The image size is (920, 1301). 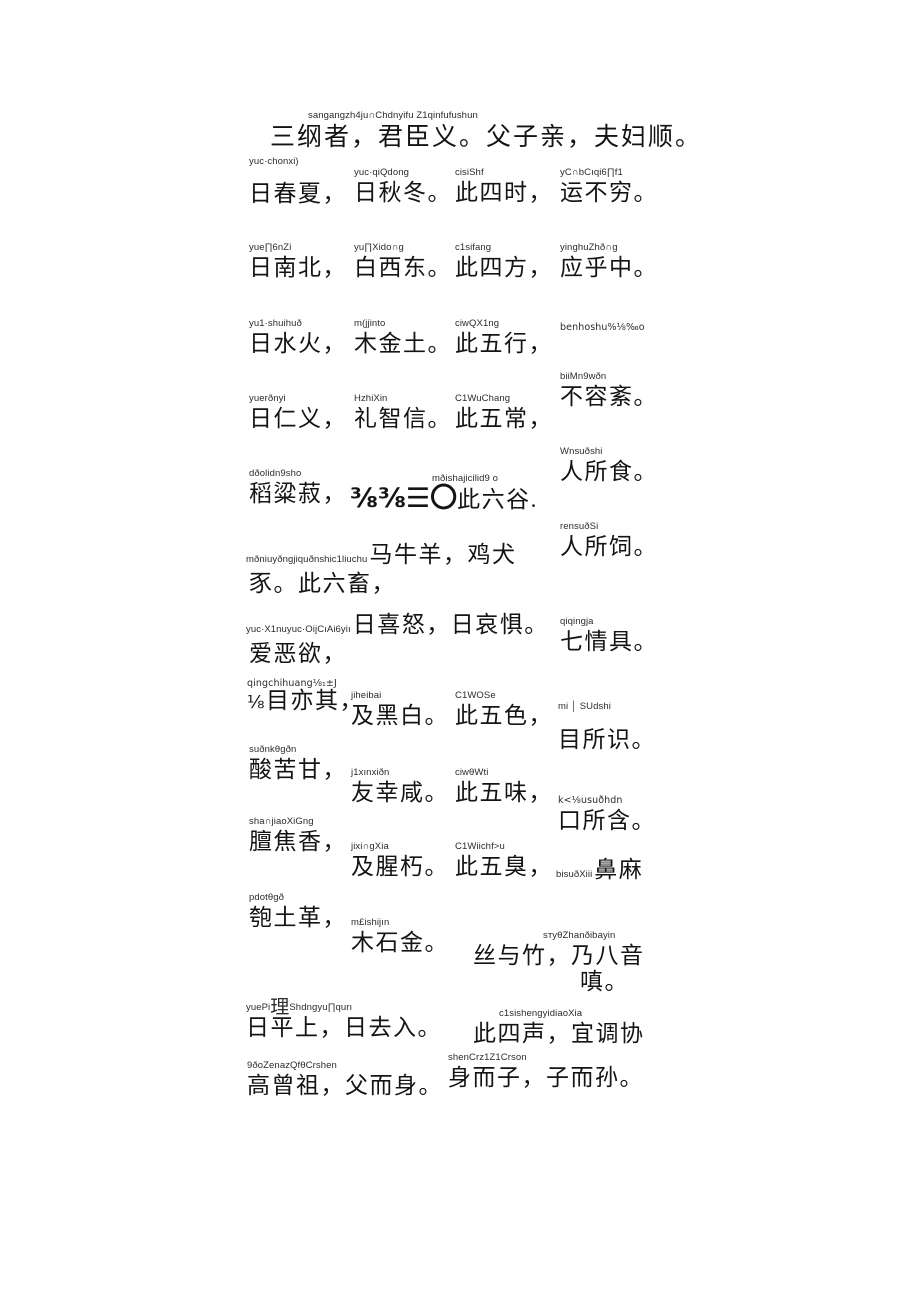 I want to click on garbled-glyph-run: ⅜⅜☰〇, so click(x=404, y=498).